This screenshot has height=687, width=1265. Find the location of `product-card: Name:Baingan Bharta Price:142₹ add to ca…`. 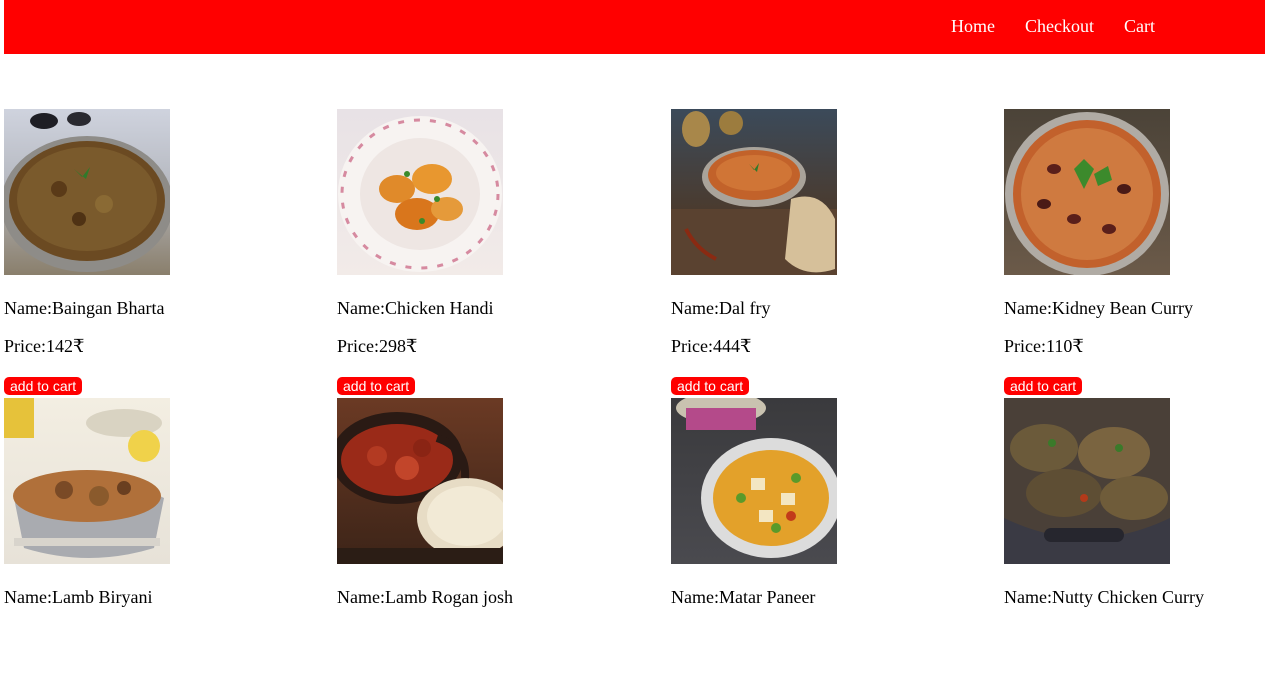

product-card: Name:Baingan Bharta Price:142₹ add to ca… is located at coordinates (154, 252).